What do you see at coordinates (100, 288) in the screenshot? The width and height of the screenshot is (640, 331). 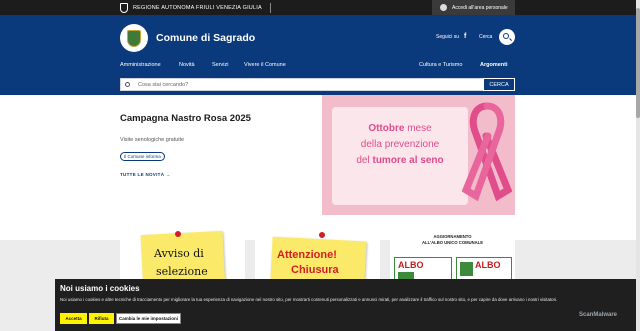 I see `cookie-title: Noi usiamo i cookies` at bounding box center [100, 288].